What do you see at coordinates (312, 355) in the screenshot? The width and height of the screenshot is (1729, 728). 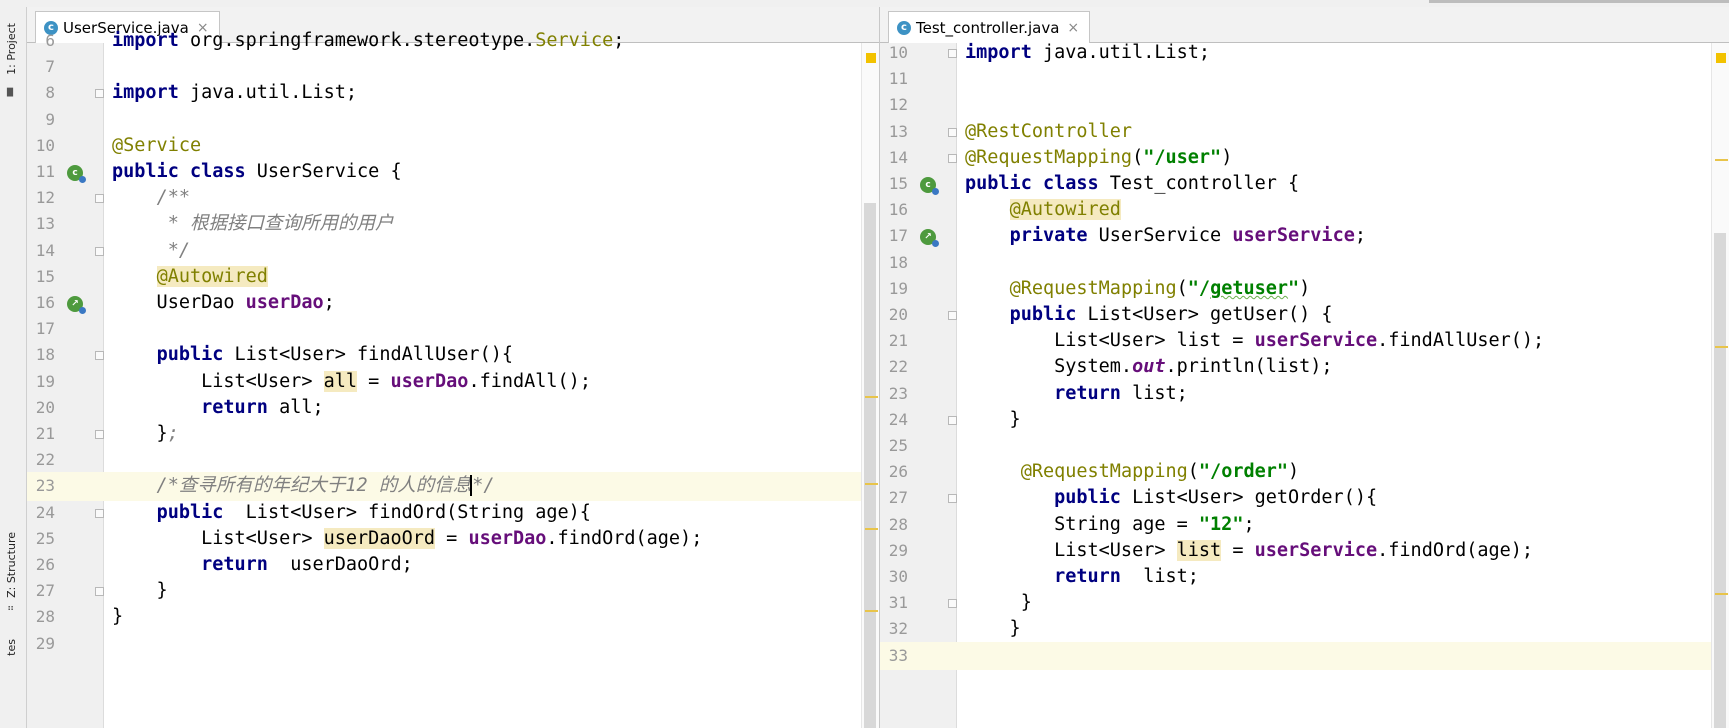 I see `code-text: public List<User> findAllUser(){` at bounding box center [312, 355].